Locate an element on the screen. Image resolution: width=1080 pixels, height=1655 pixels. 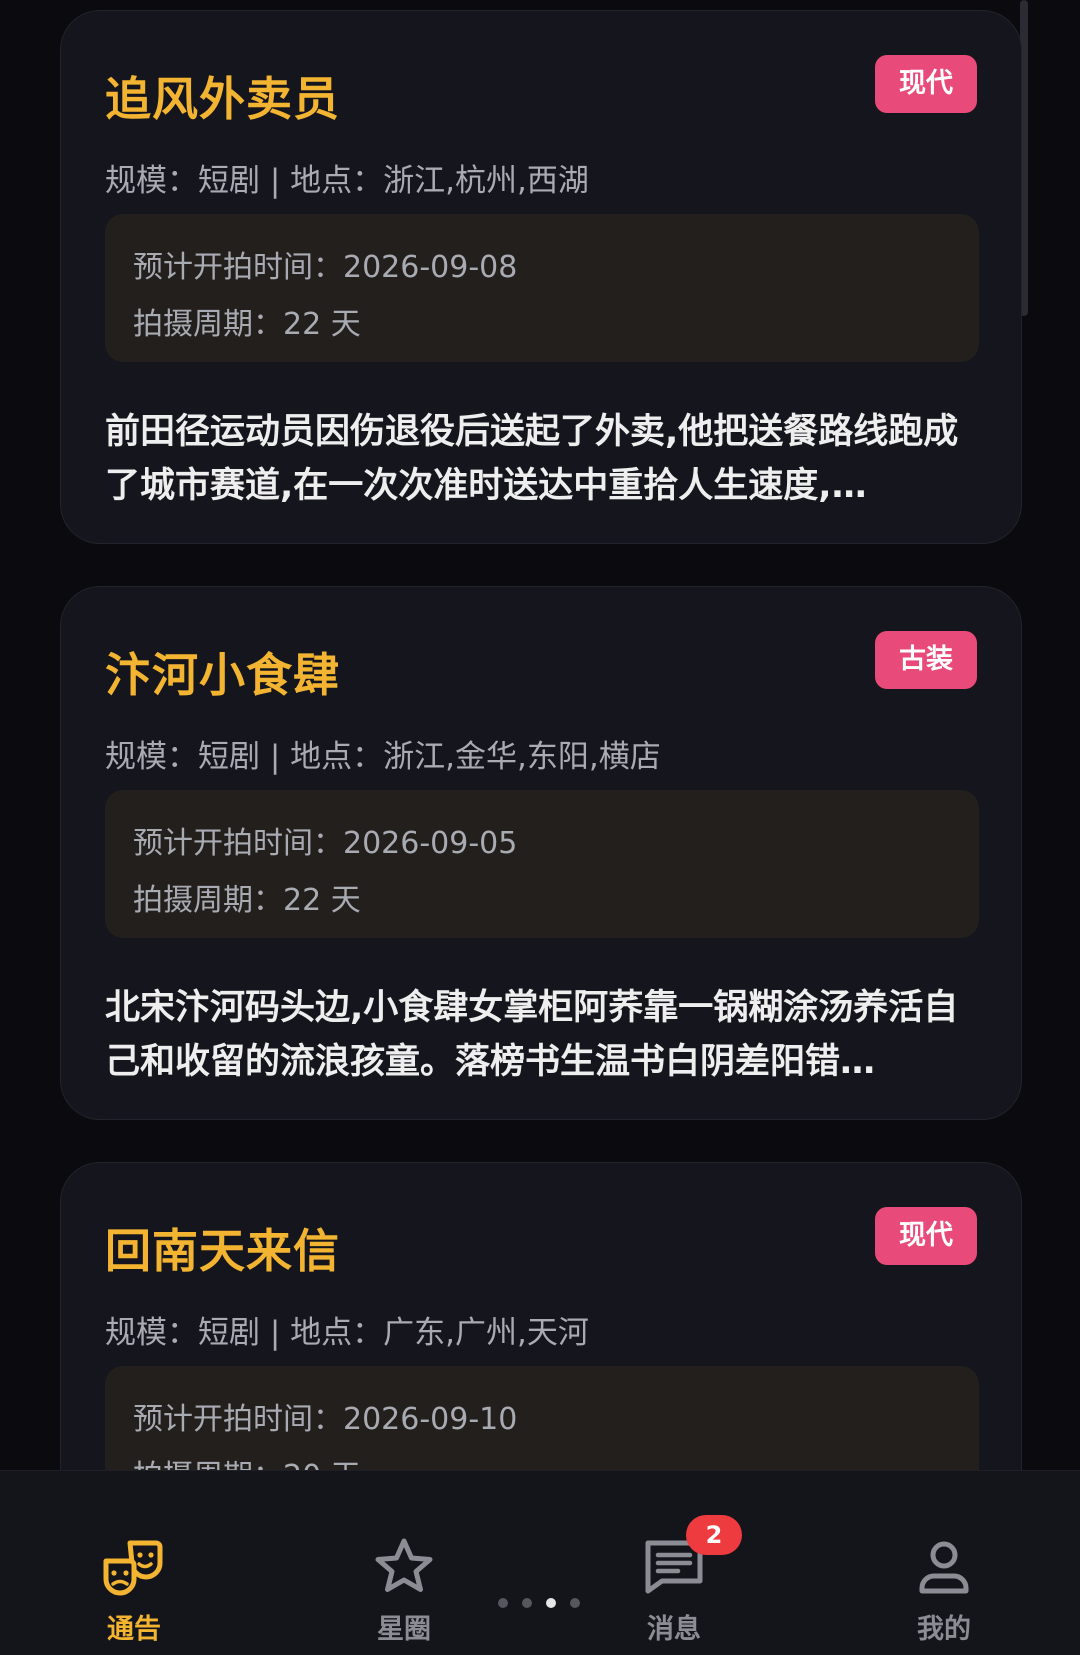
card-title: 回南天来信 is located at coordinates (222, 1251).